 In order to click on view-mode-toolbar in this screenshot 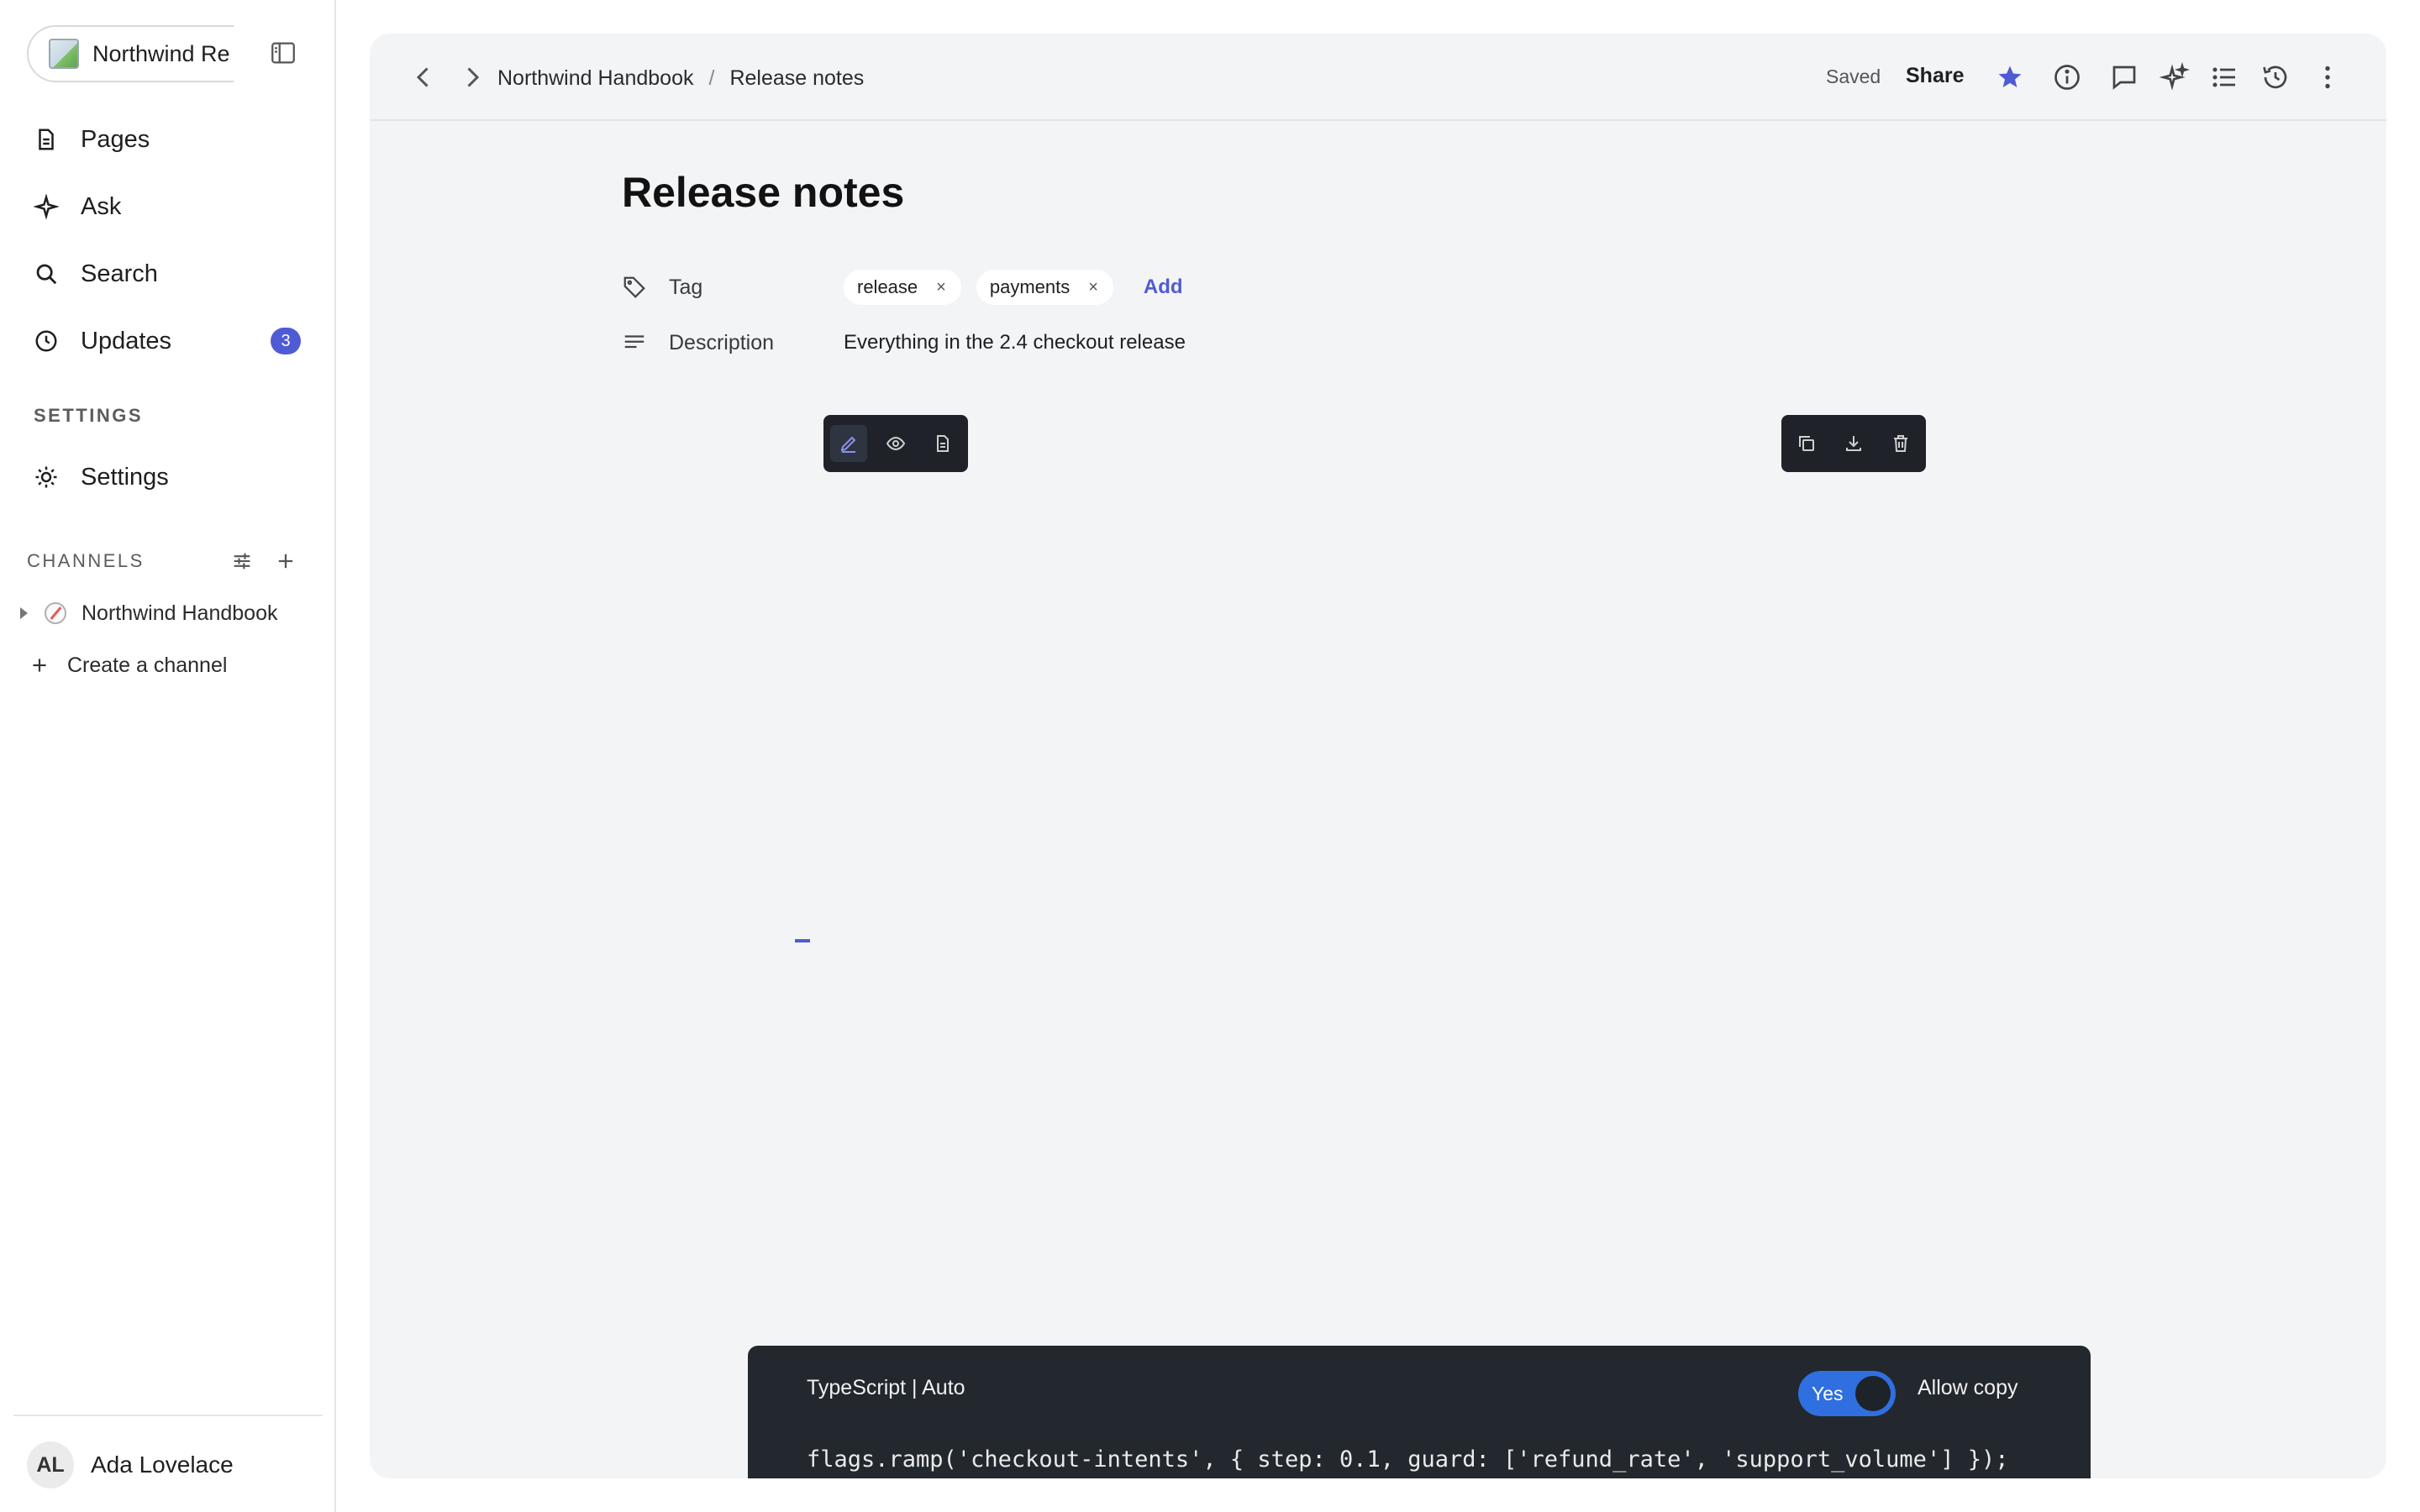, I will do `click(896, 443)`.